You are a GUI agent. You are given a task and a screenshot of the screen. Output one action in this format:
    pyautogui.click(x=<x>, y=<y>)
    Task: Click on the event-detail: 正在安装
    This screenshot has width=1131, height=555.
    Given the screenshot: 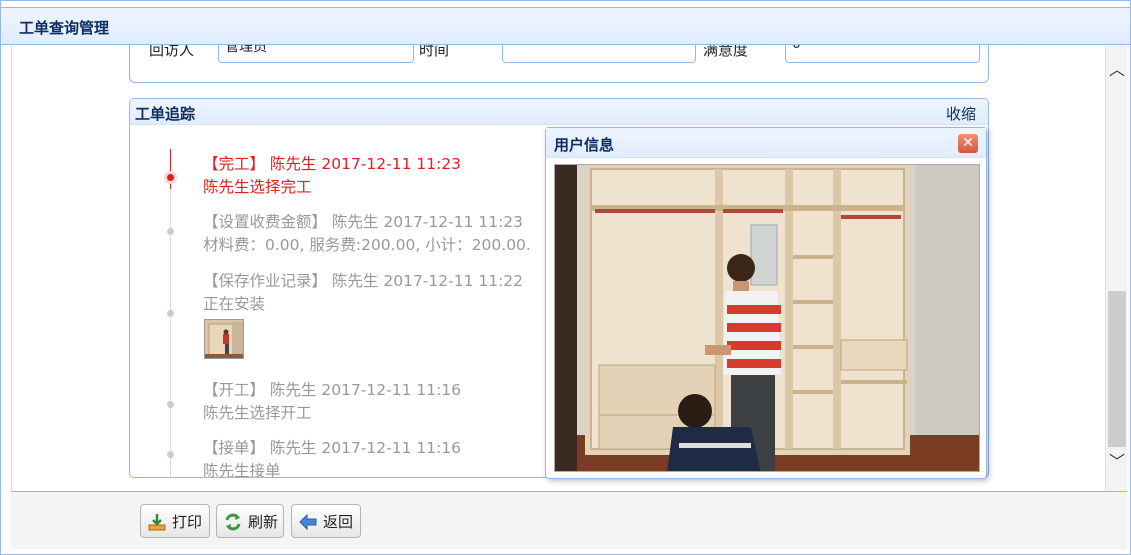 What is the action you would take?
    pyautogui.click(x=234, y=304)
    